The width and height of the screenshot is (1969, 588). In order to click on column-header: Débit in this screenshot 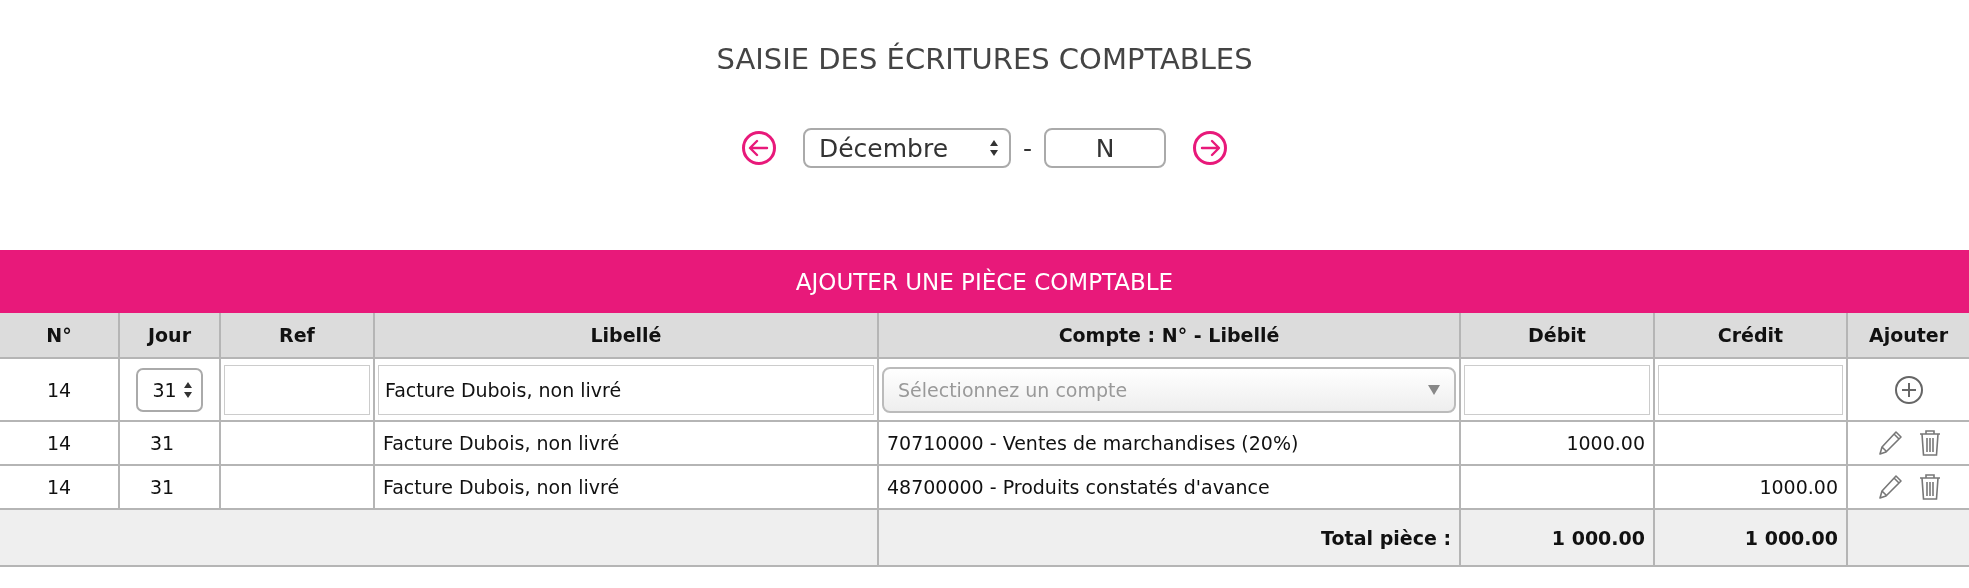, I will do `click(1557, 335)`.